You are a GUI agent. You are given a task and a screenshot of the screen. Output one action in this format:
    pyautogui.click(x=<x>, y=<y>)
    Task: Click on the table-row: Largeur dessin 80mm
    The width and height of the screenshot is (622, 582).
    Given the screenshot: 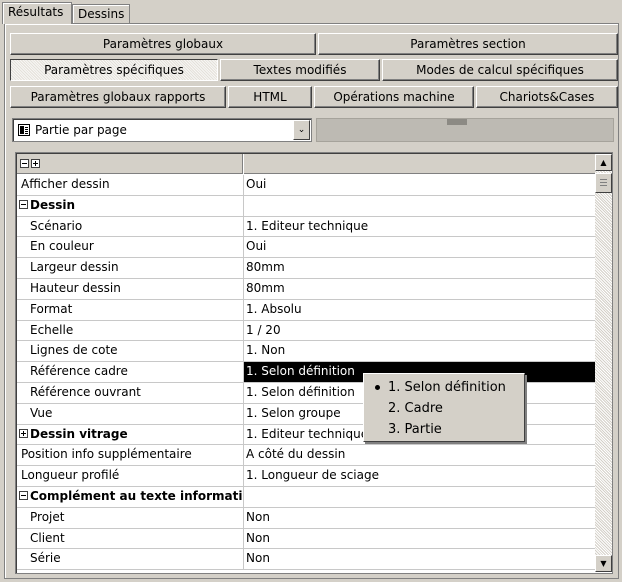 What is the action you would take?
    pyautogui.click(x=306, y=268)
    